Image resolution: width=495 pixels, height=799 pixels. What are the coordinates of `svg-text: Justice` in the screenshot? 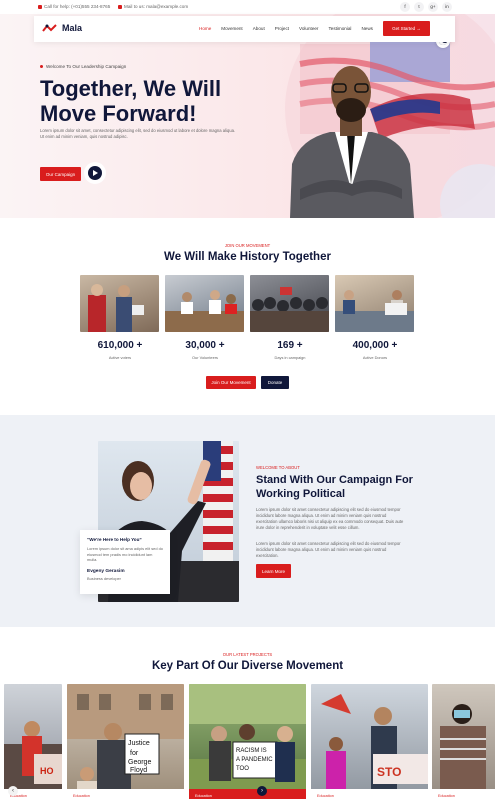 It's located at (139, 743).